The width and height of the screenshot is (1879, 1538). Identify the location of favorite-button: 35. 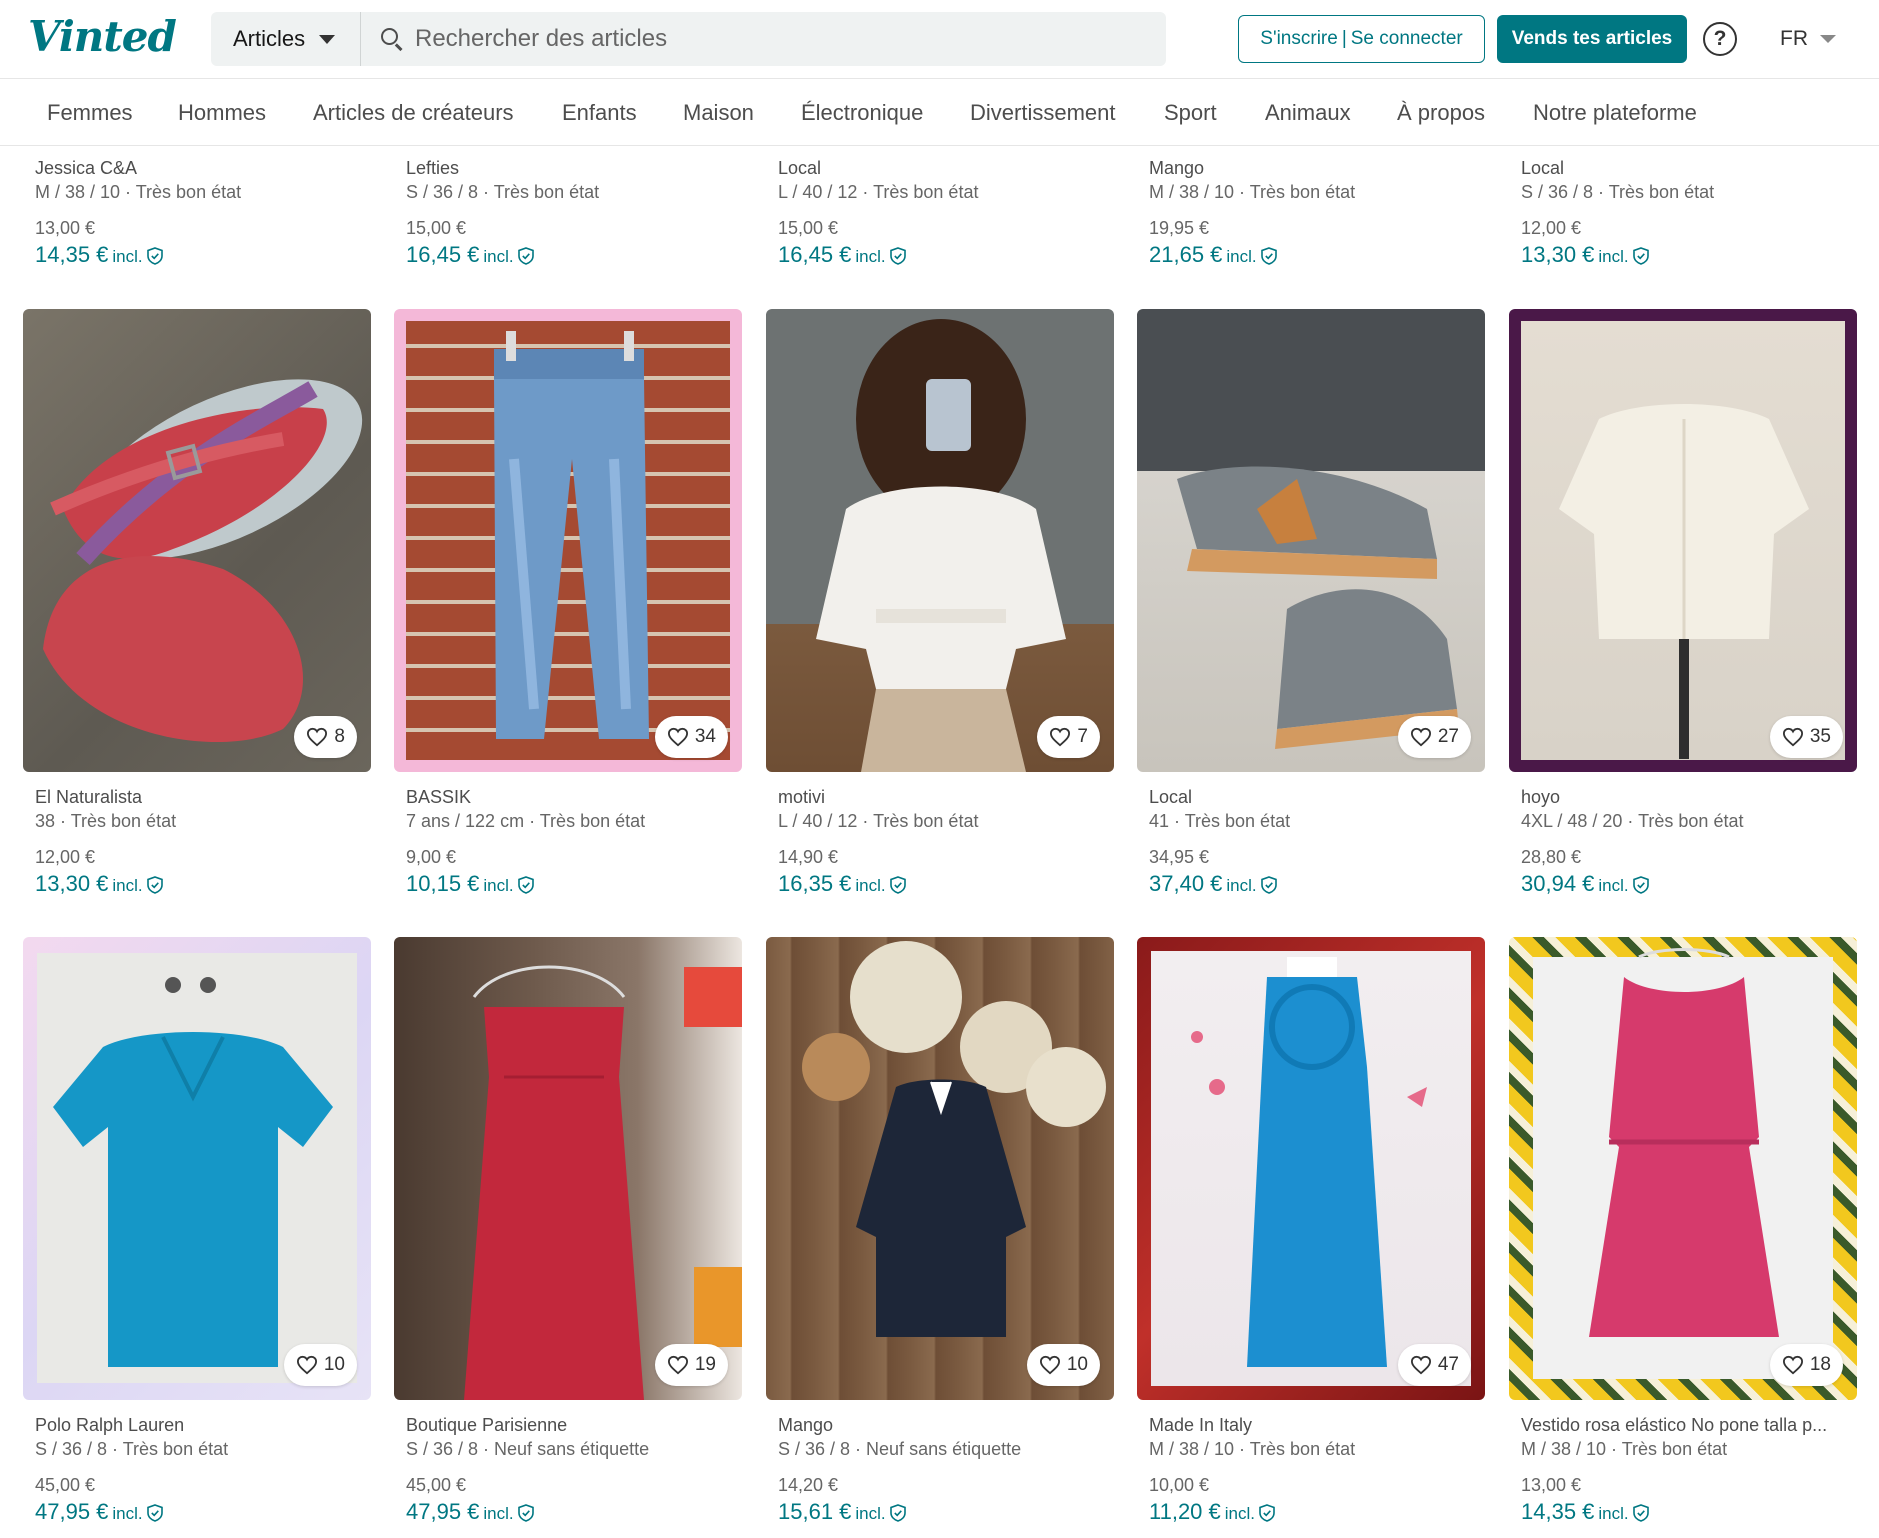
(1806, 737).